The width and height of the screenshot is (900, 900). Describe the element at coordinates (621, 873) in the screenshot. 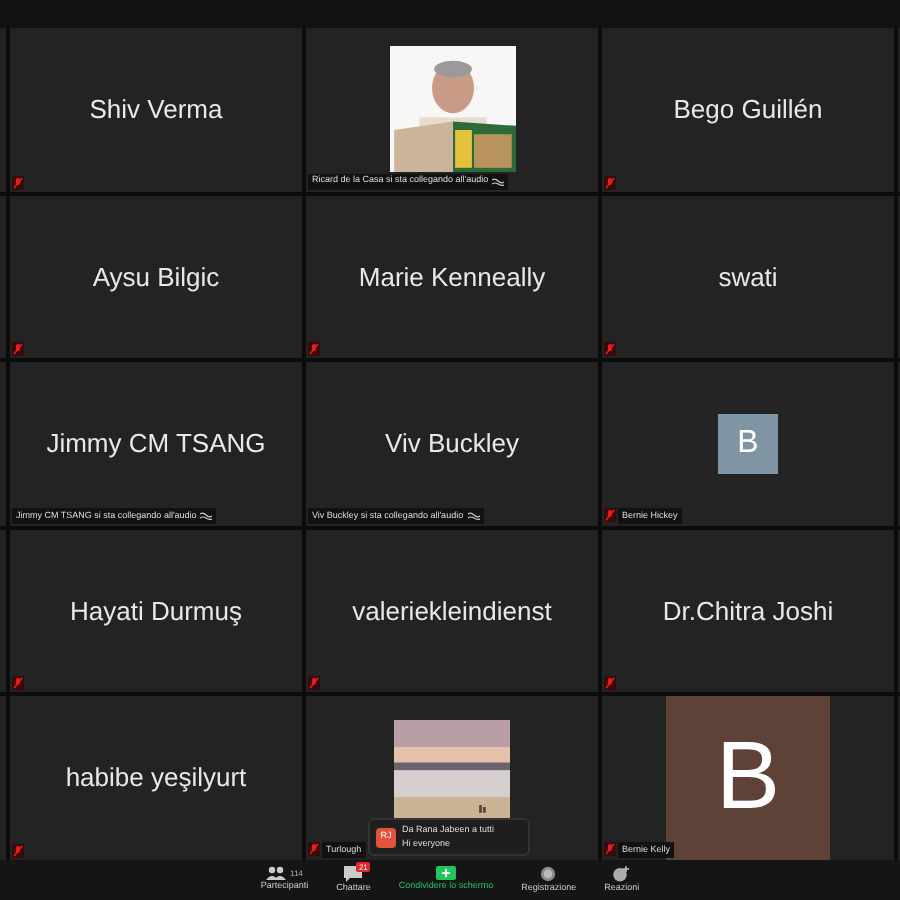

I see `smiley-icon` at that location.